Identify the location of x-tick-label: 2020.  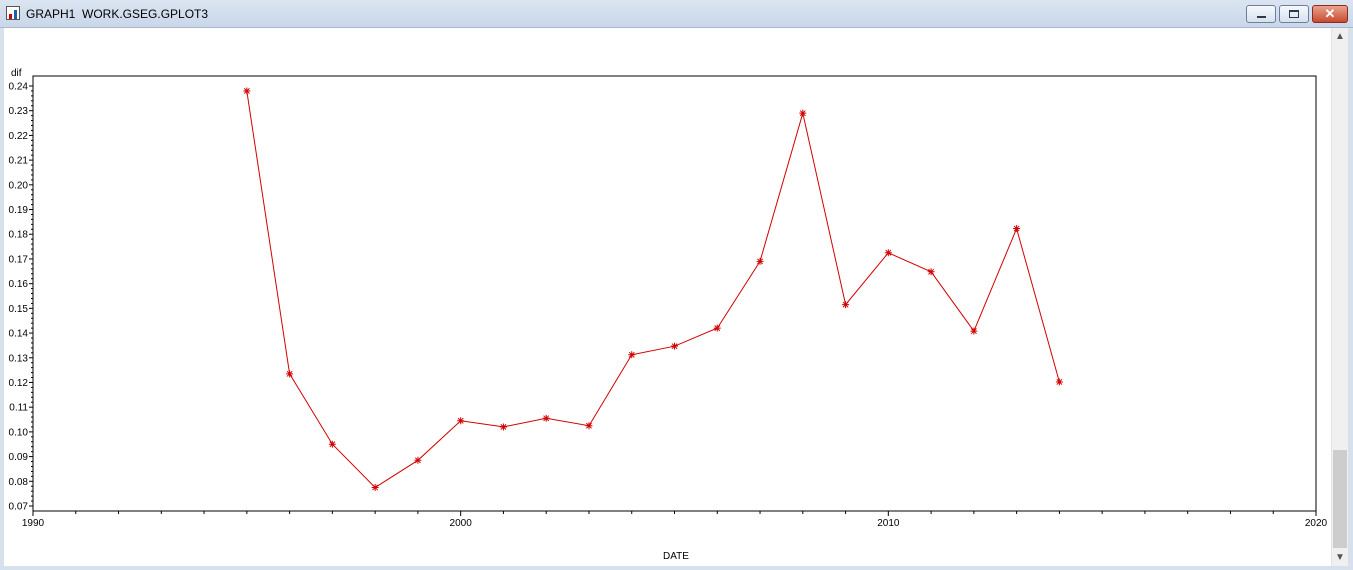
(1316, 523).